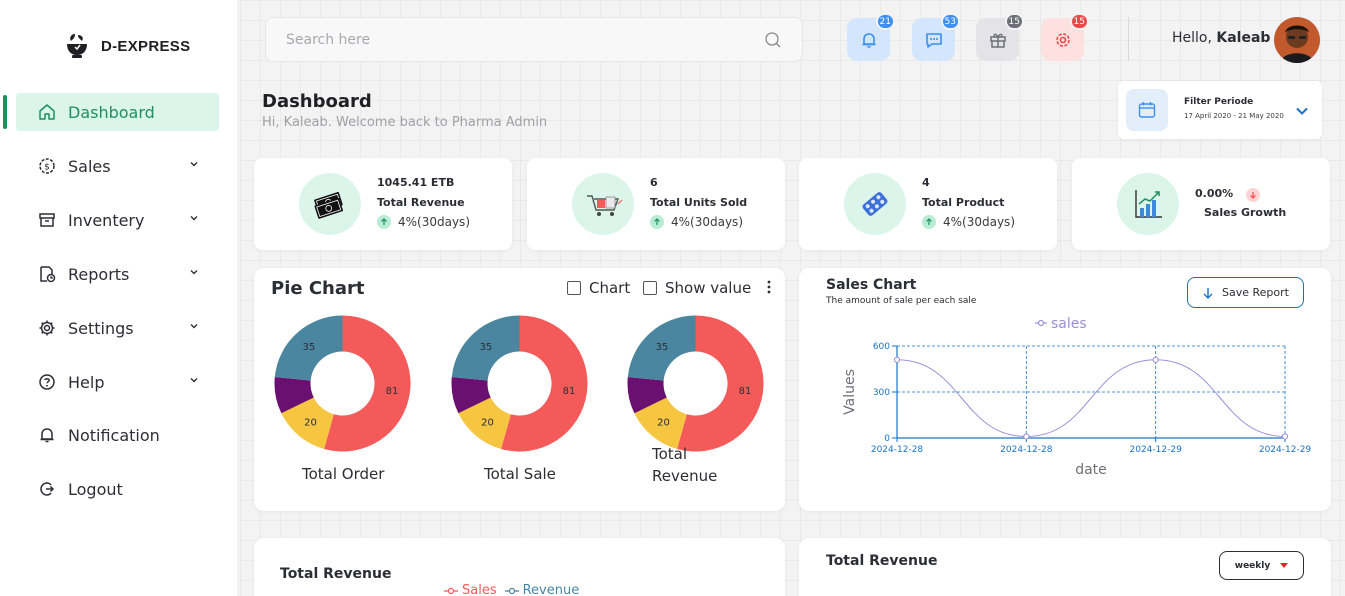 The width and height of the screenshot is (1345, 596). What do you see at coordinates (1219, 102) in the screenshot?
I see `filter-title: Filter Periode` at bounding box center [1219, 102].